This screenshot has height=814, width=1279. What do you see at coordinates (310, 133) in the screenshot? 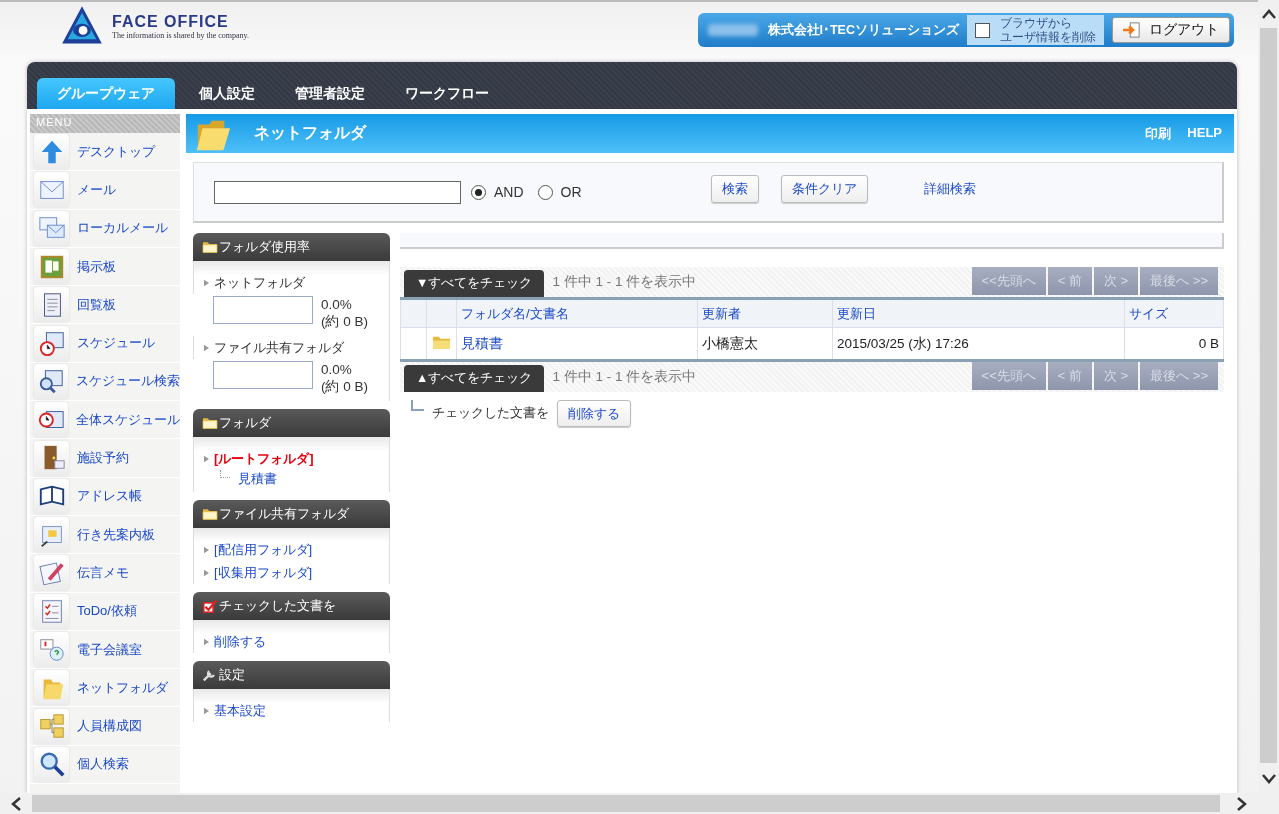
I see `page-title: ネットフォルダ` at bounding box center [310, 133].